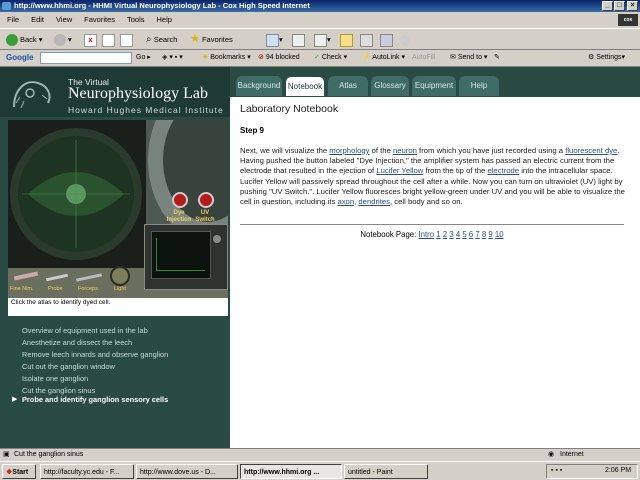 This screenshot has width=640, height=480. Describe the element at coordinates (24, 39) in the screenshot. I see `back-button: Back ▾` at that location.